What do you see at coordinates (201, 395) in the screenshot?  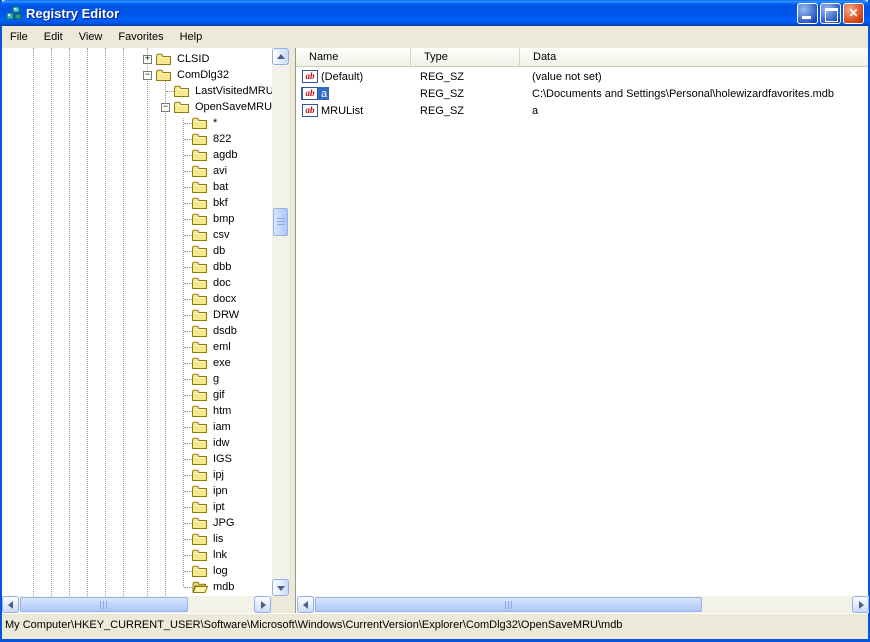 I see `tree-item-gif: −gif` at bounding box center [201, 395].